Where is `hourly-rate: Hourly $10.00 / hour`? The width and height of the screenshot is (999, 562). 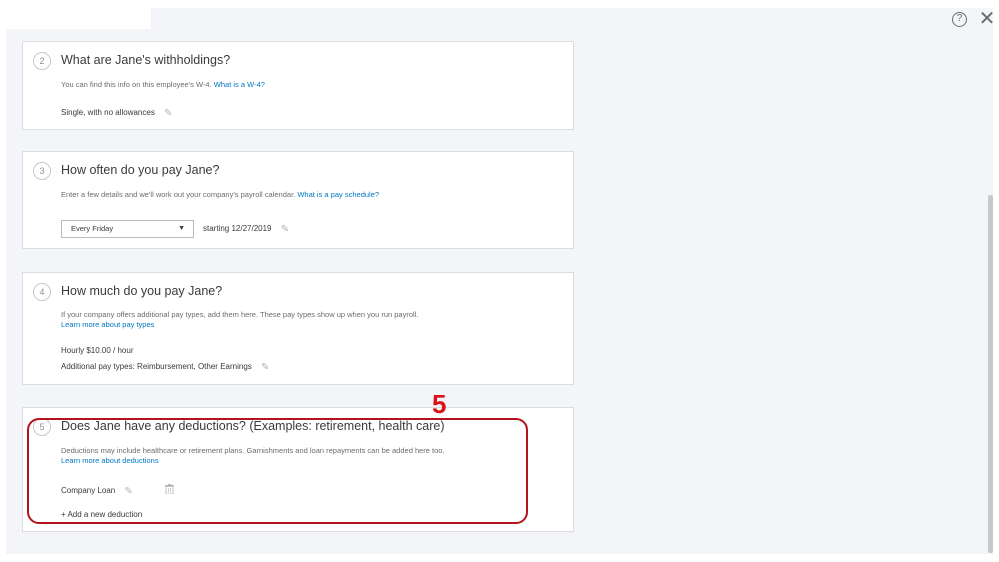
hourly-rate: Hourly $10.00 / hour is located at coordinates (97, 350).